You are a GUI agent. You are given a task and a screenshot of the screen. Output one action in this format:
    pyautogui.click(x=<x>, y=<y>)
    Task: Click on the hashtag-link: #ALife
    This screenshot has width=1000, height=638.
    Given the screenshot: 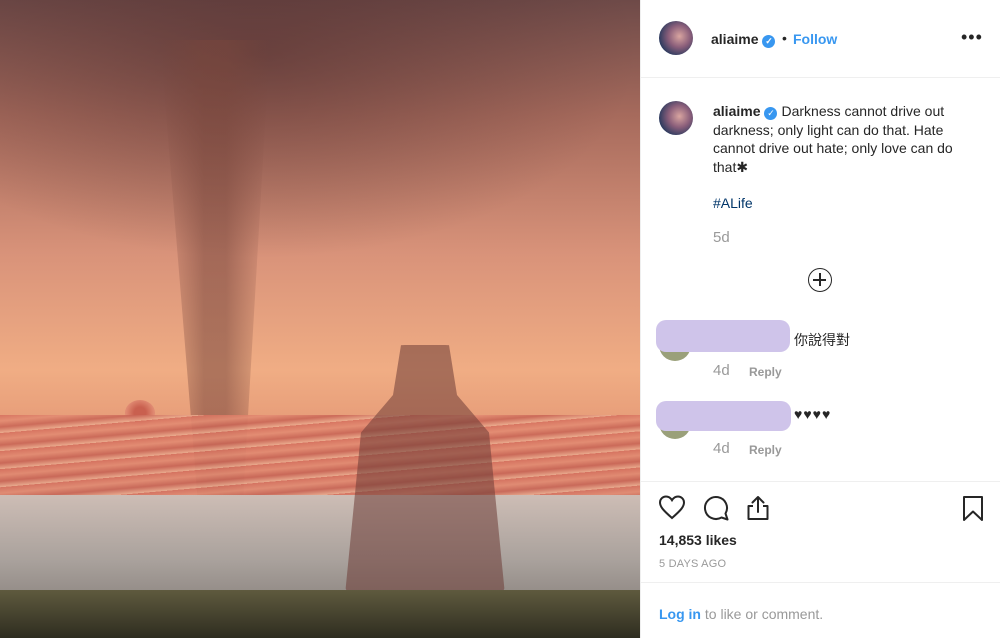 What is the action you would take?
    pyautogui.click(x=733, y=203)
    